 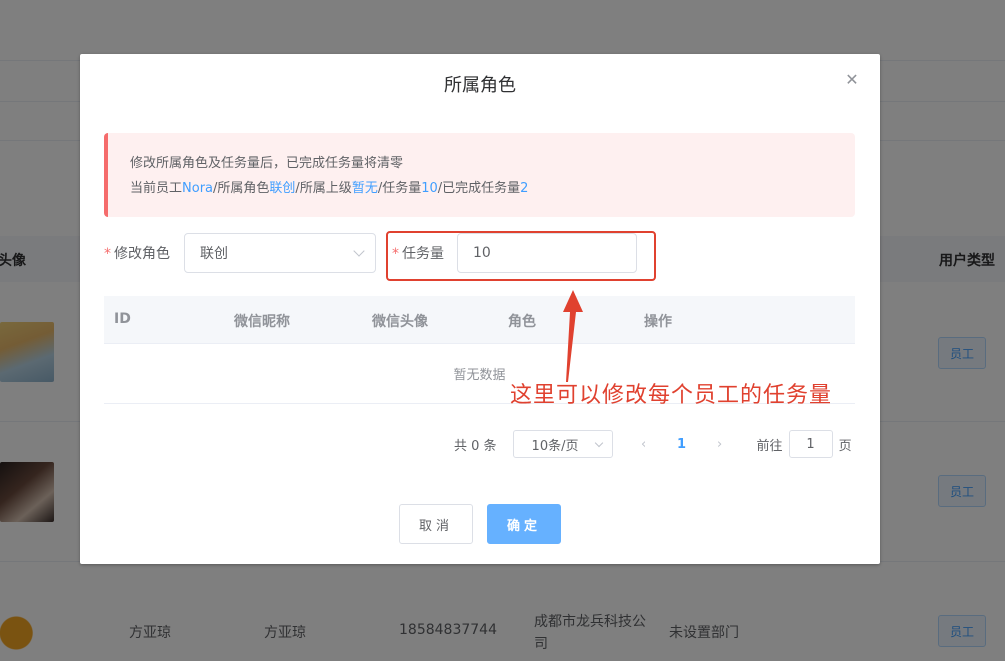 I want to click on column-header-id: ID, so click(x=122, y=319).